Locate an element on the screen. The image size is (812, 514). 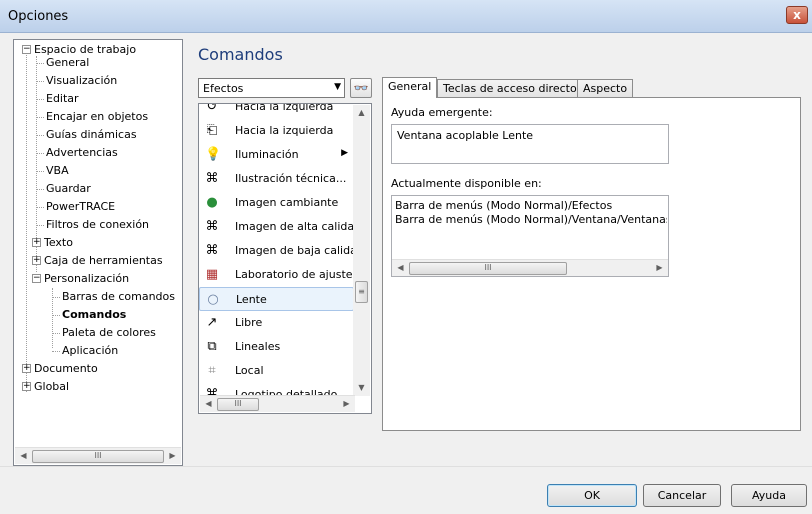
tree-item-powertrace: PowerTRACE is located at coordinates (80, 207).